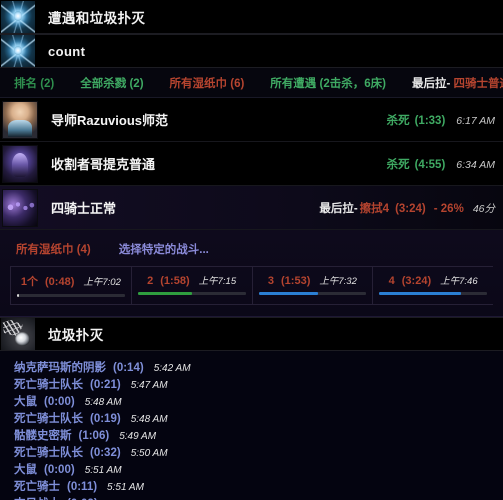 The image size is (503, 500). What do you see at coordinates (258, 453) in the screenshot?
I see `list-item: 死亡骑士队长 (0:32) 5:50 AM` at bounding box center [258, 453].